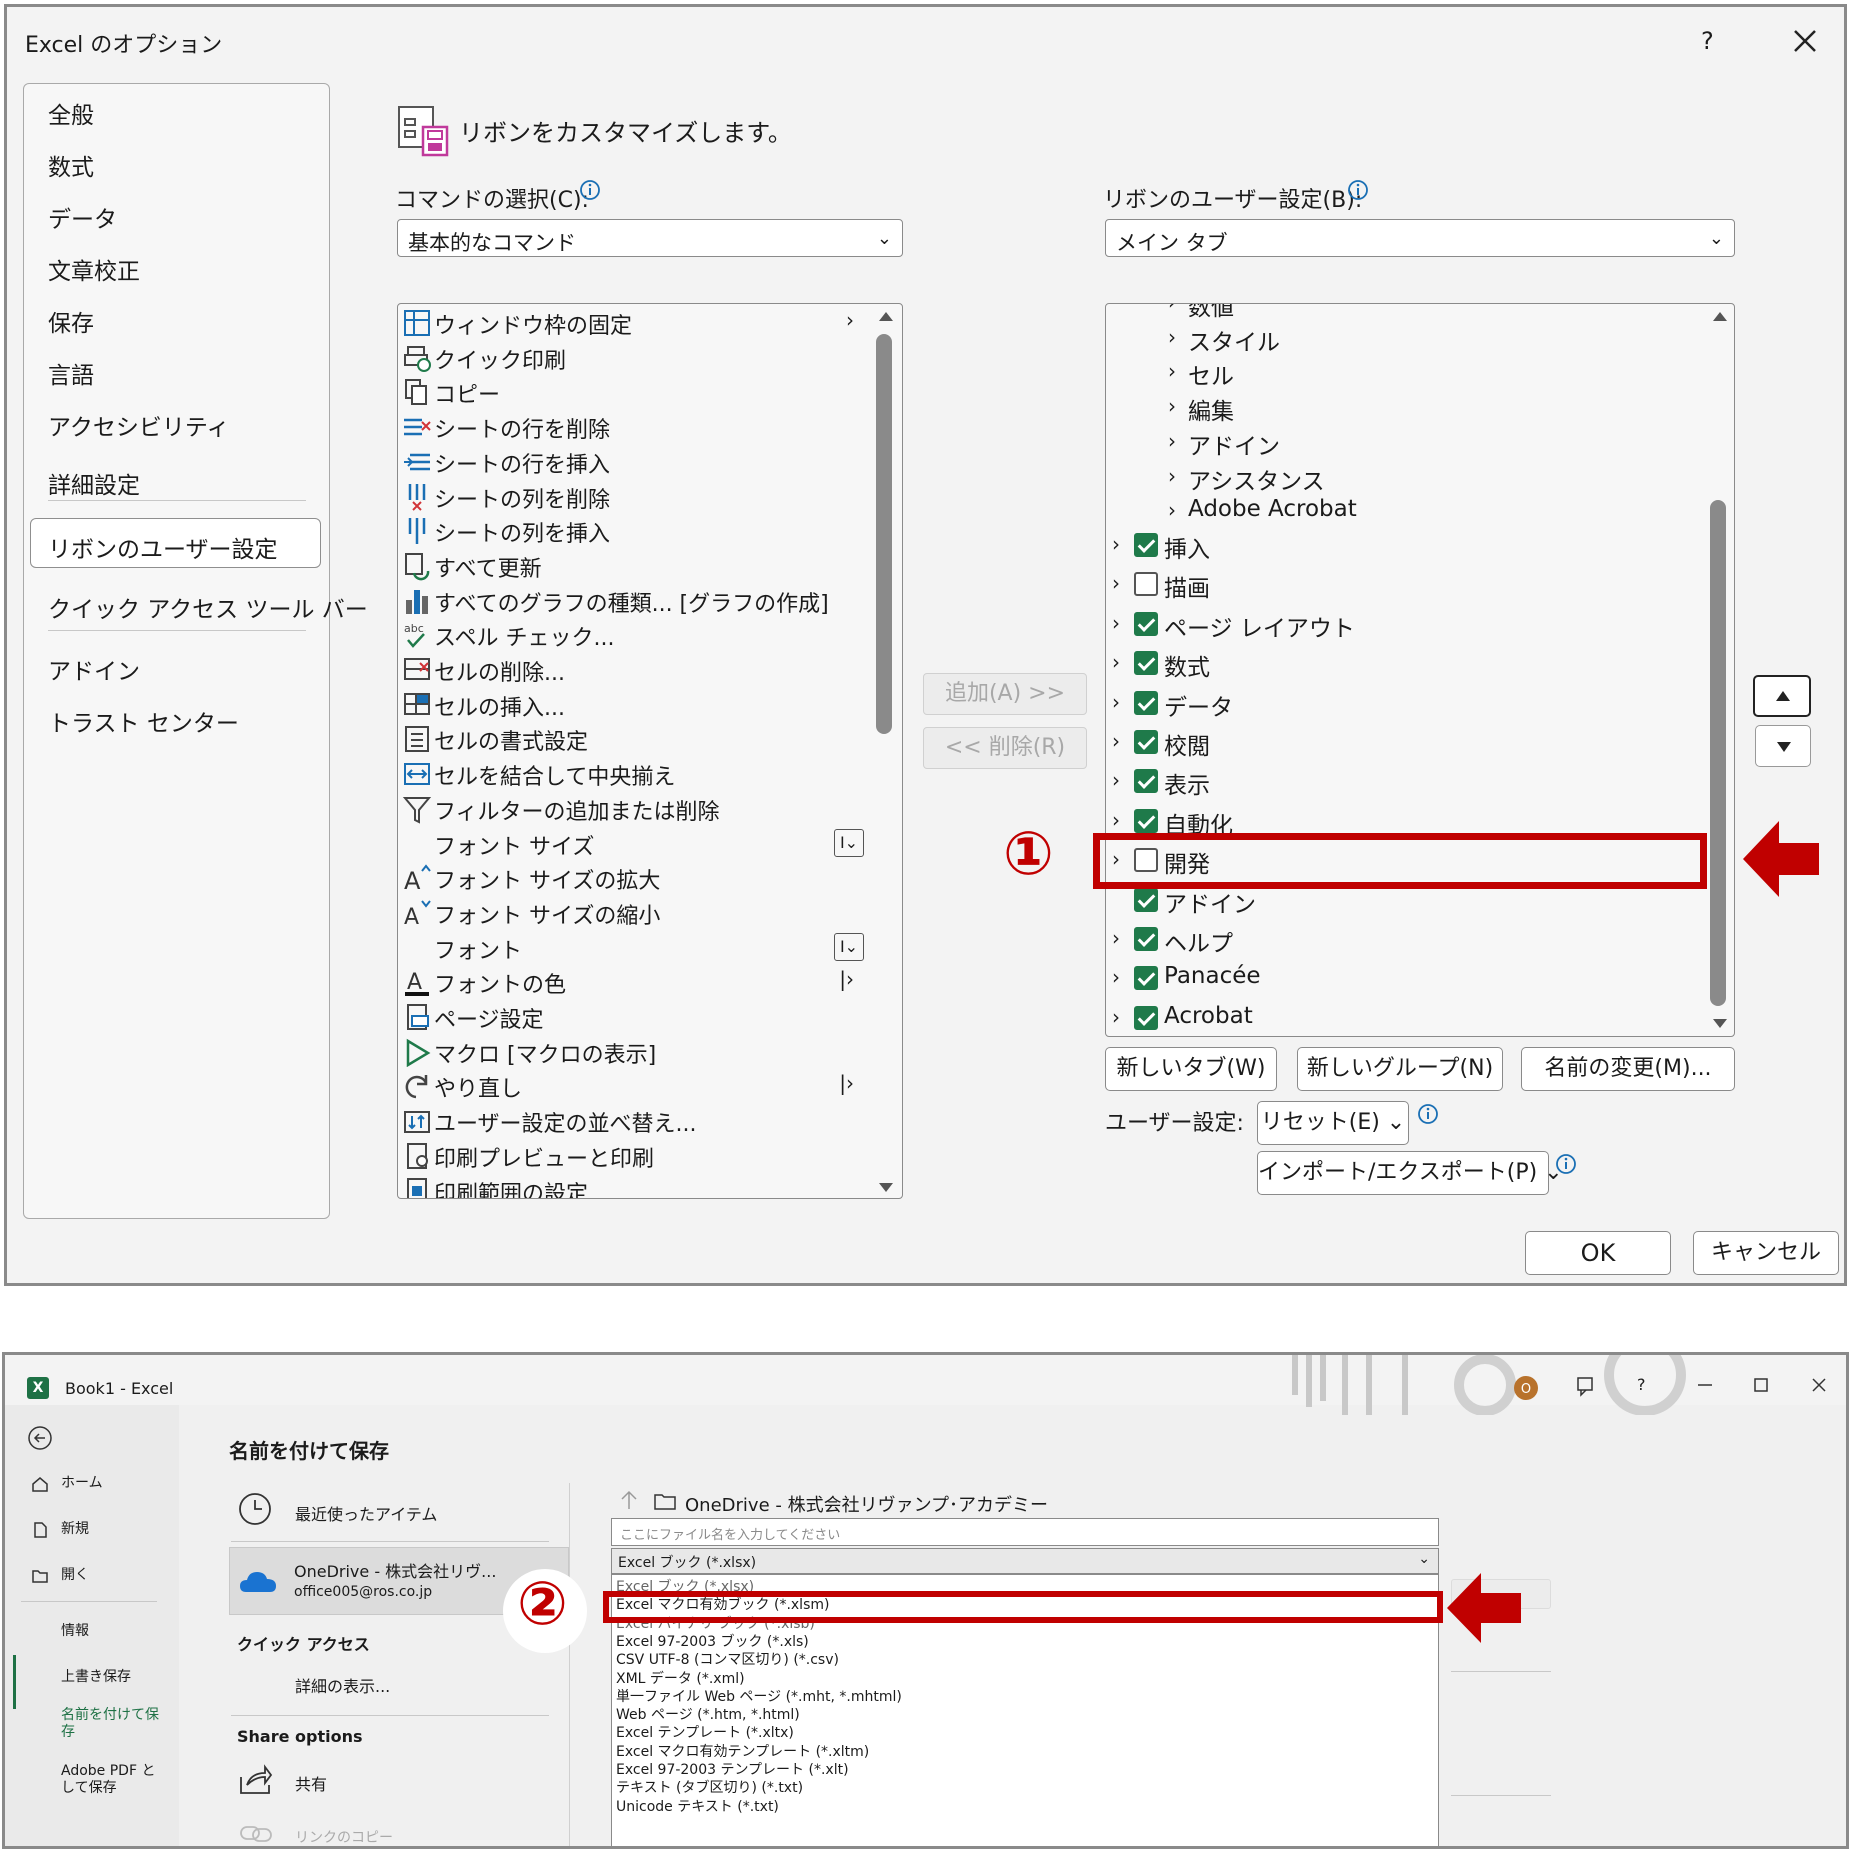 Image resolution: width=1851 pixels, height=1851 pixels. I want to click on ribbon-tab-item: › 挿入, so click(1402, 547).